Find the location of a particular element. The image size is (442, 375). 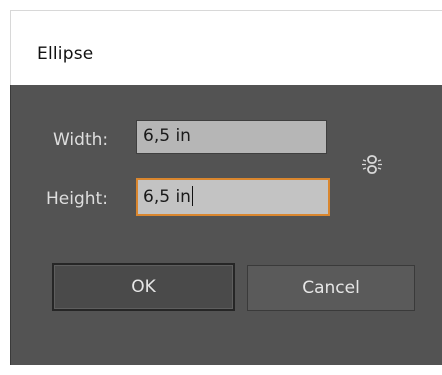

constrain-proportions-link-icon is located at coordinates (373, 165).